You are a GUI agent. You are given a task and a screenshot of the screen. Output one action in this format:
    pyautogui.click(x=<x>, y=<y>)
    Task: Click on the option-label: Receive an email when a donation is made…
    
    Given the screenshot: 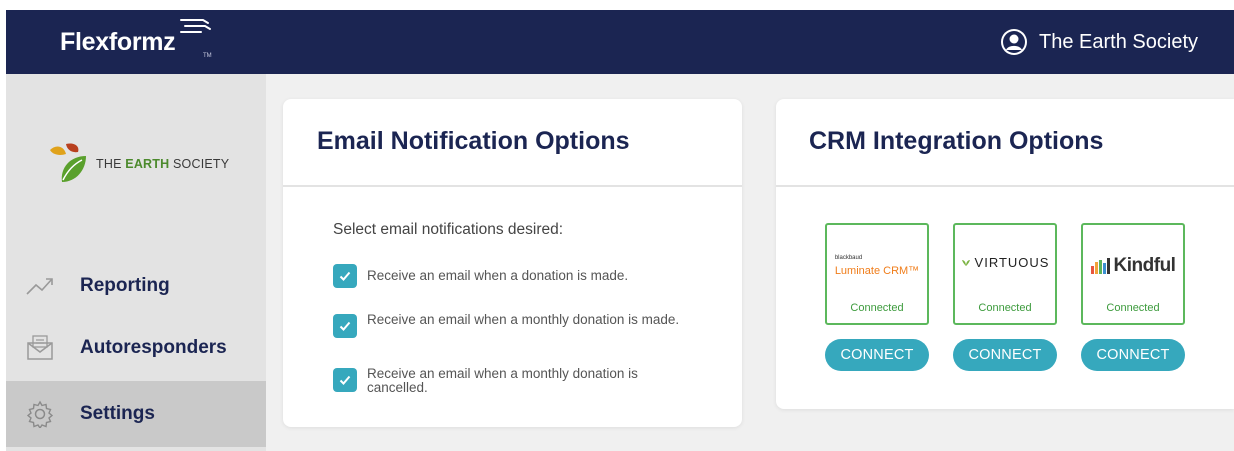 What is the action you would take?
    pyautogui.click(x=498, y=275)
    